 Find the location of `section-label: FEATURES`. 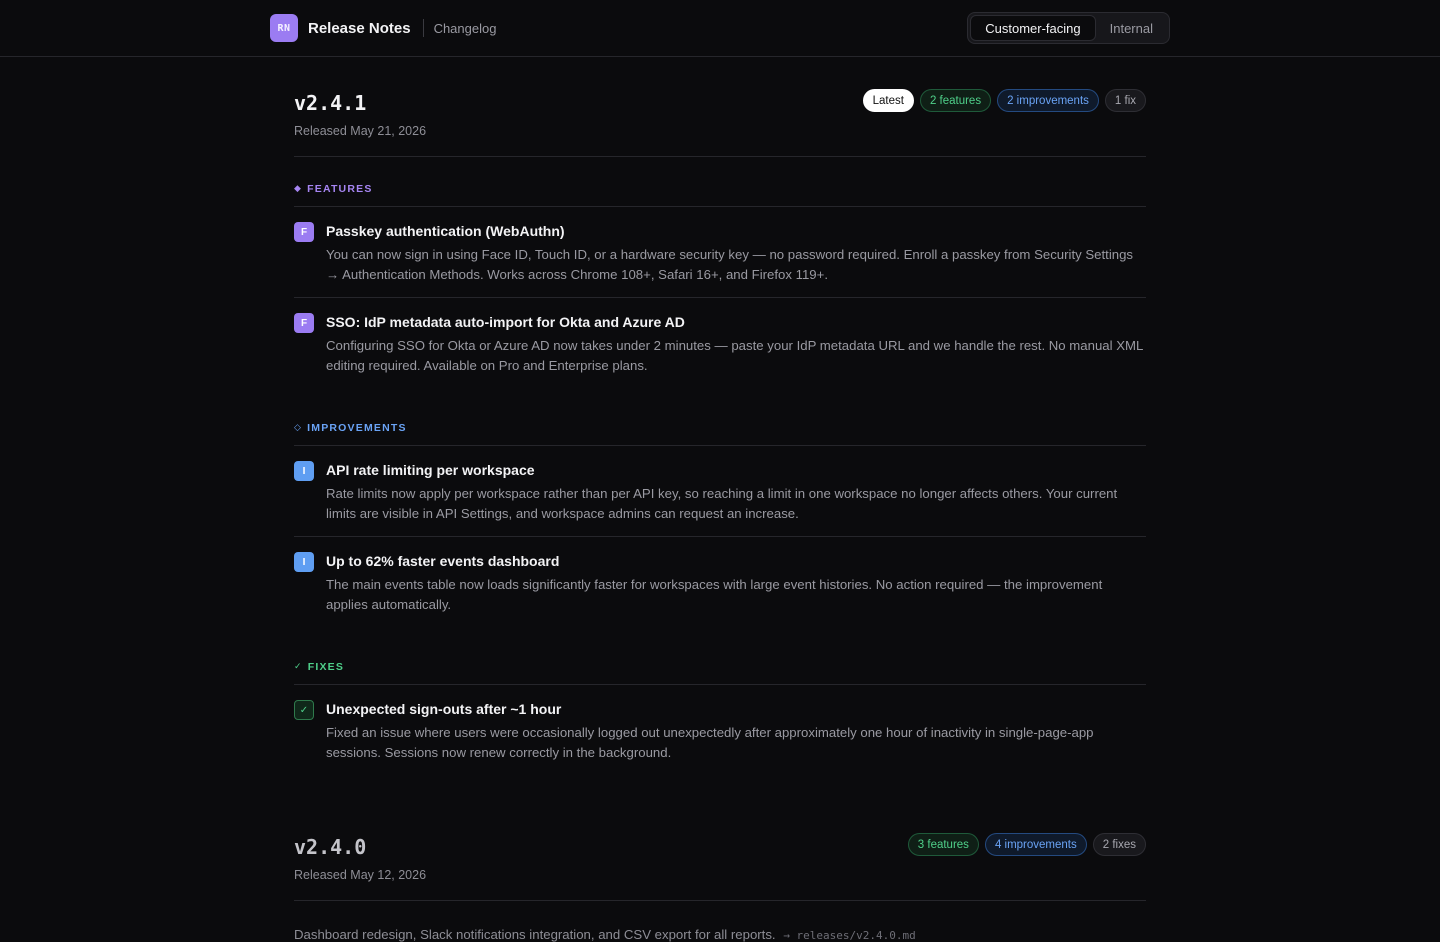

section-label: FEATURES is located at coordinates (340, 188).